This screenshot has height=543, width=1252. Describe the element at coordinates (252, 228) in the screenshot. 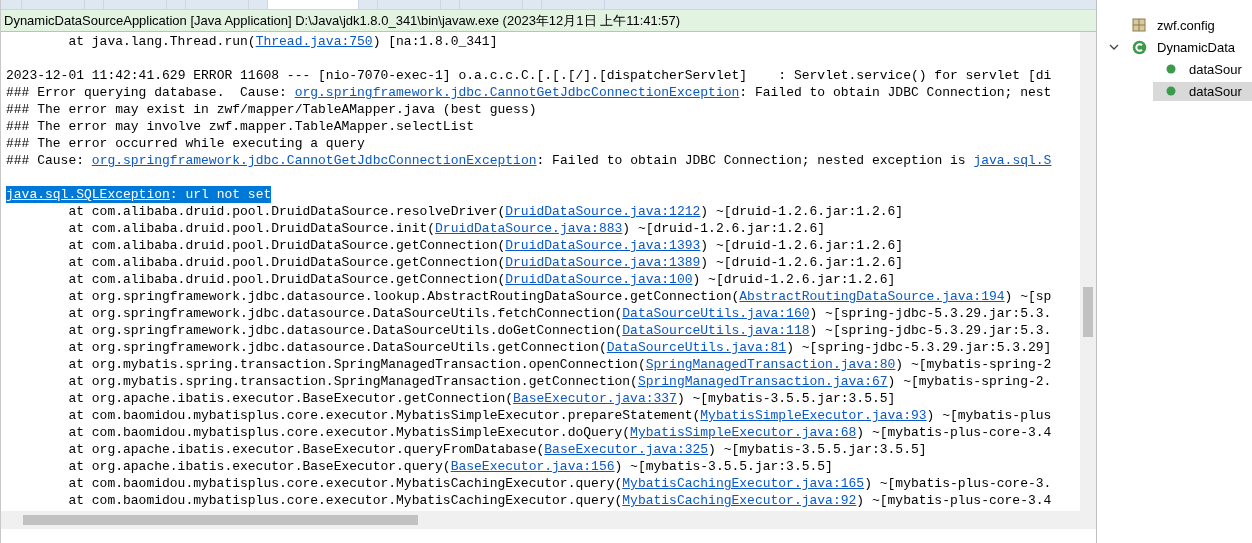

I see `log-text: at com.alibaba.druid.pool.DruidDataSource.init(` at that location.